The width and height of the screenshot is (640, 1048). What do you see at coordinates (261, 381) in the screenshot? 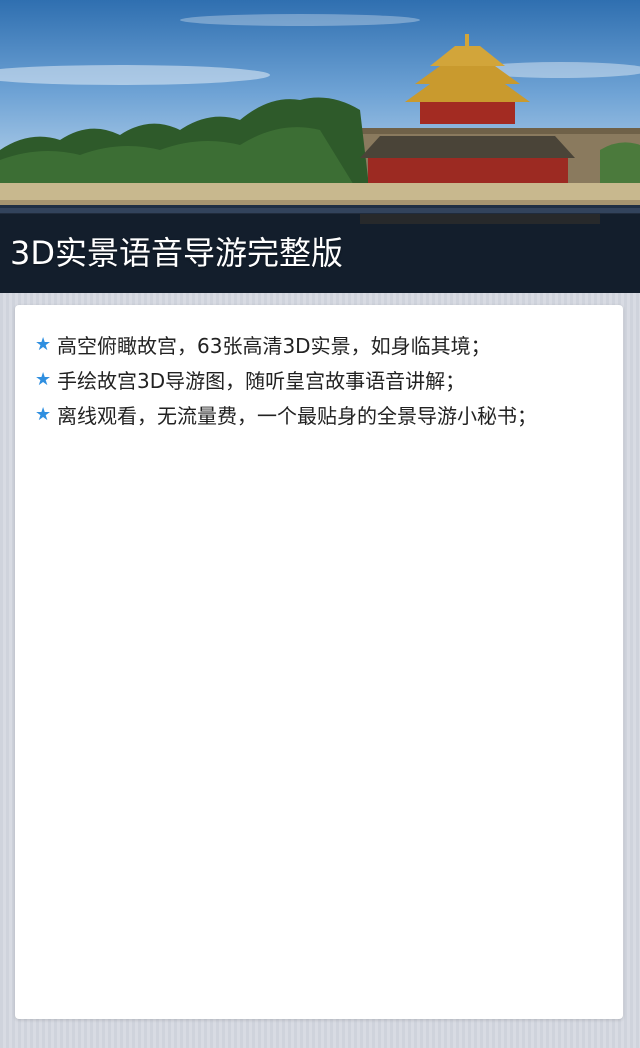
I see `feature-text: 手绘故宫3D导游图，随听皇宫故事语音讲解；` at bounding box center [261, 381].